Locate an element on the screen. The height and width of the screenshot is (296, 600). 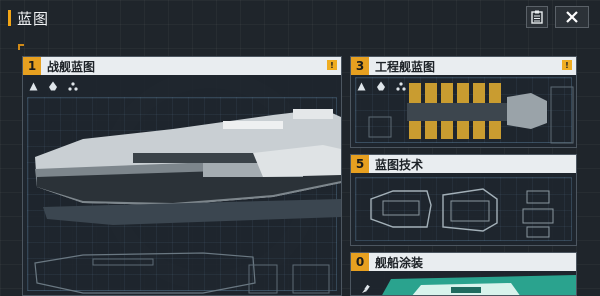
close-button is located at coordinates (572, 17).